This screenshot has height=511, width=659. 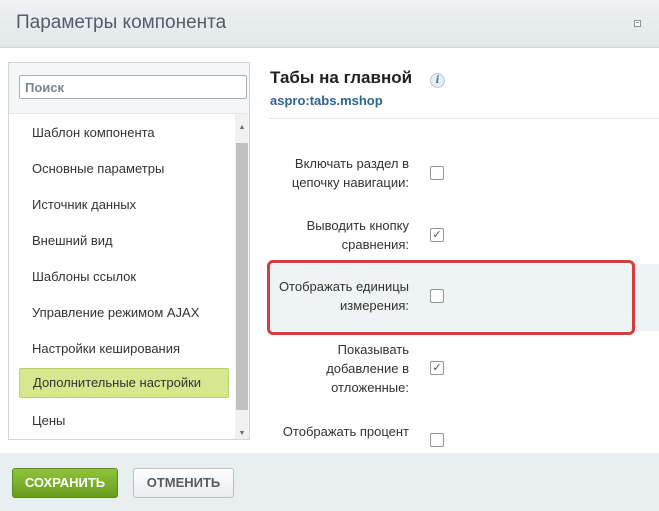 I want to click on sidebar-item-appearance: Внешний вид, so click(x=124, y=241).